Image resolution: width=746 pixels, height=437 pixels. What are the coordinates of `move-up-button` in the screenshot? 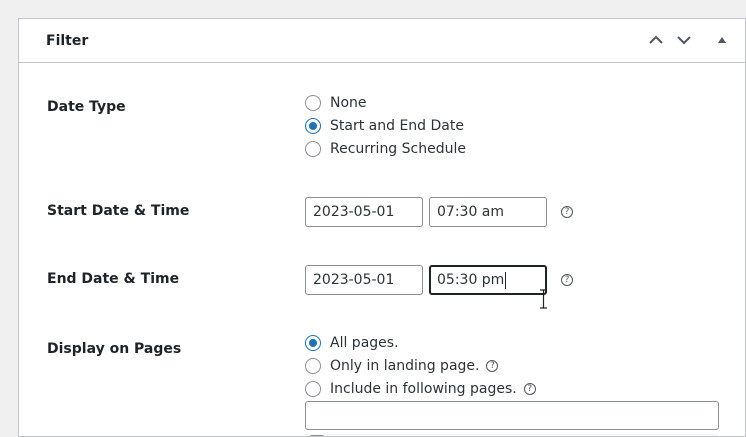 It's located at (656, 40).